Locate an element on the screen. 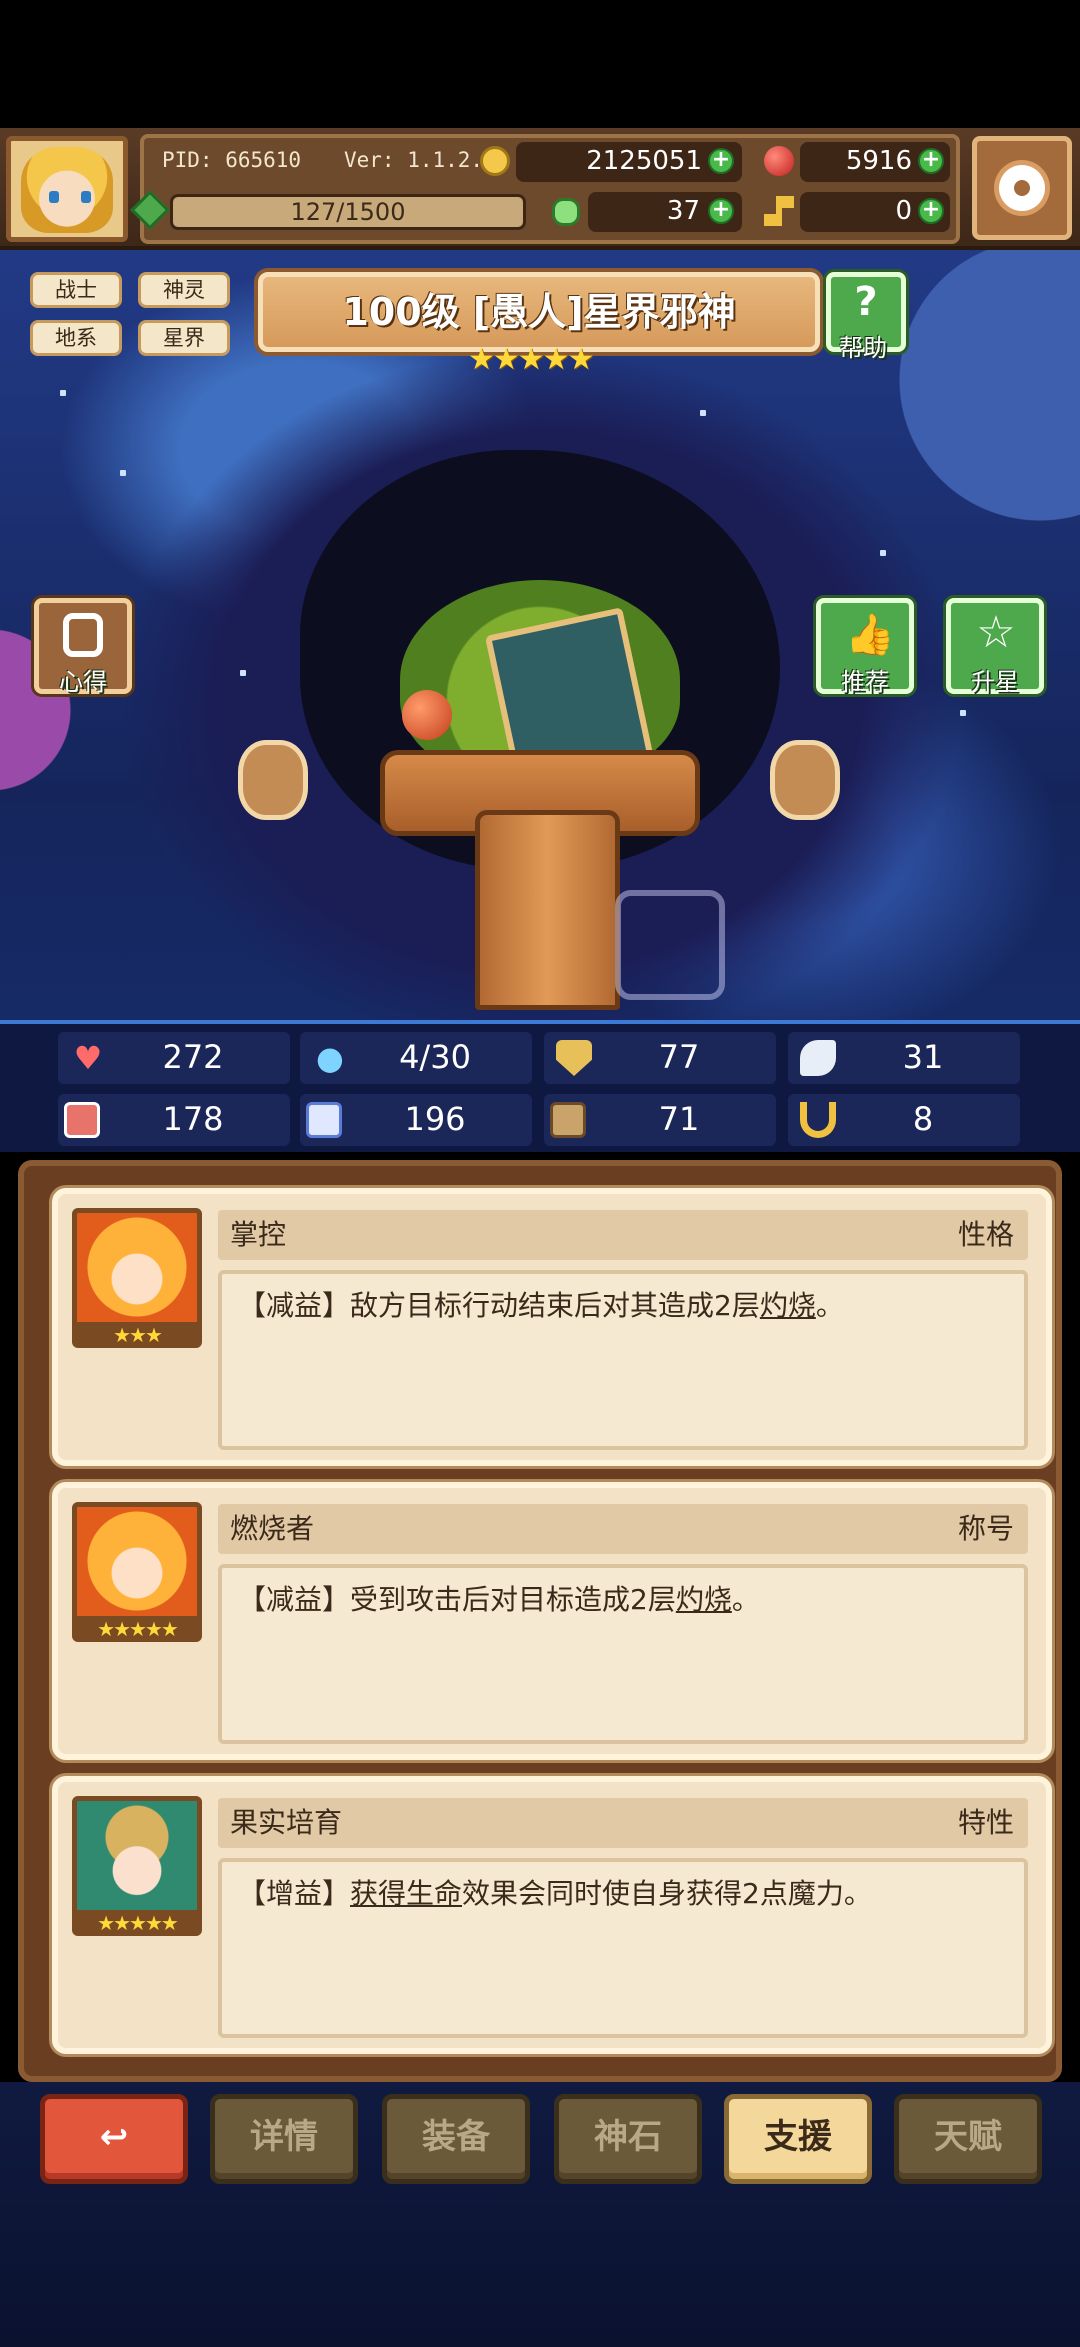 The height and width of the screenshot is (2347, 1080). gold-value: 2125051 is located at coordinates (644, 161).